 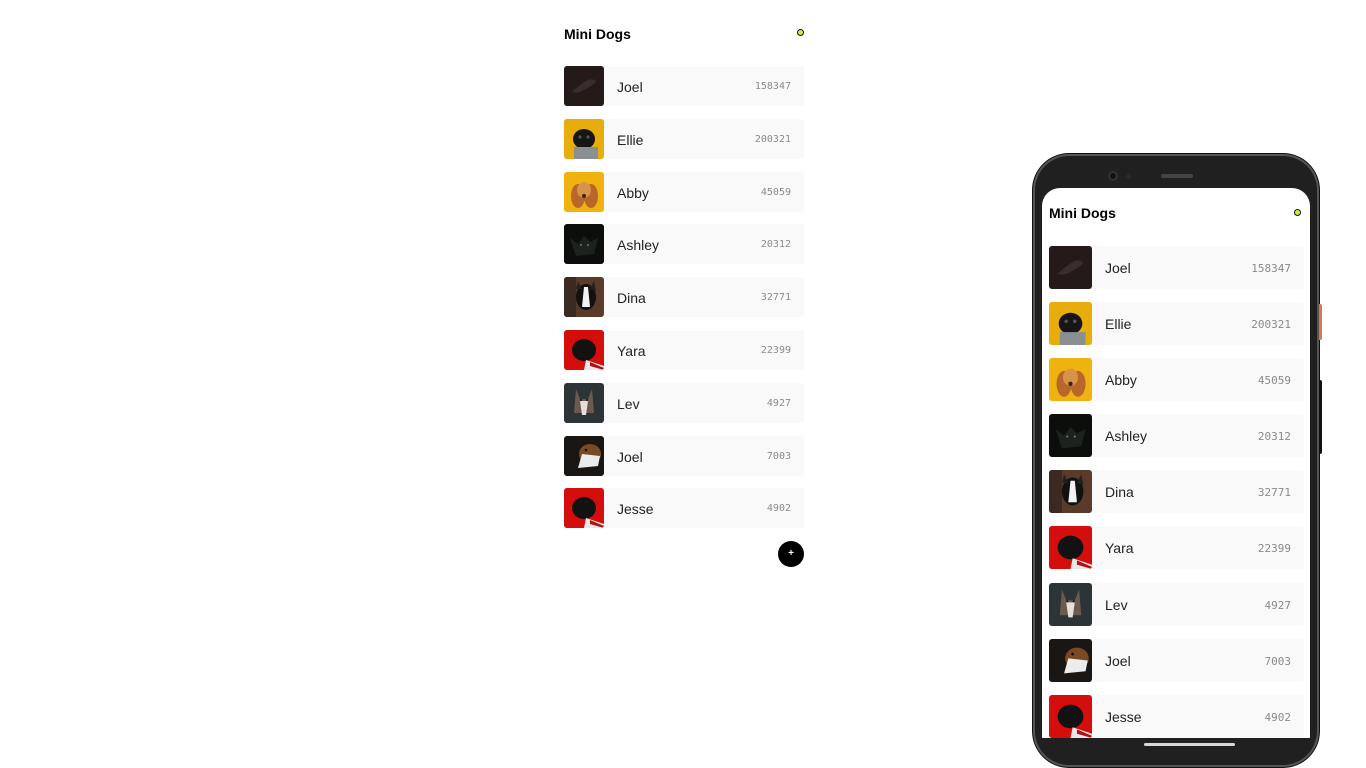 I want to click on phone-header: Mini Dogs, so click(x=1175, y=214).